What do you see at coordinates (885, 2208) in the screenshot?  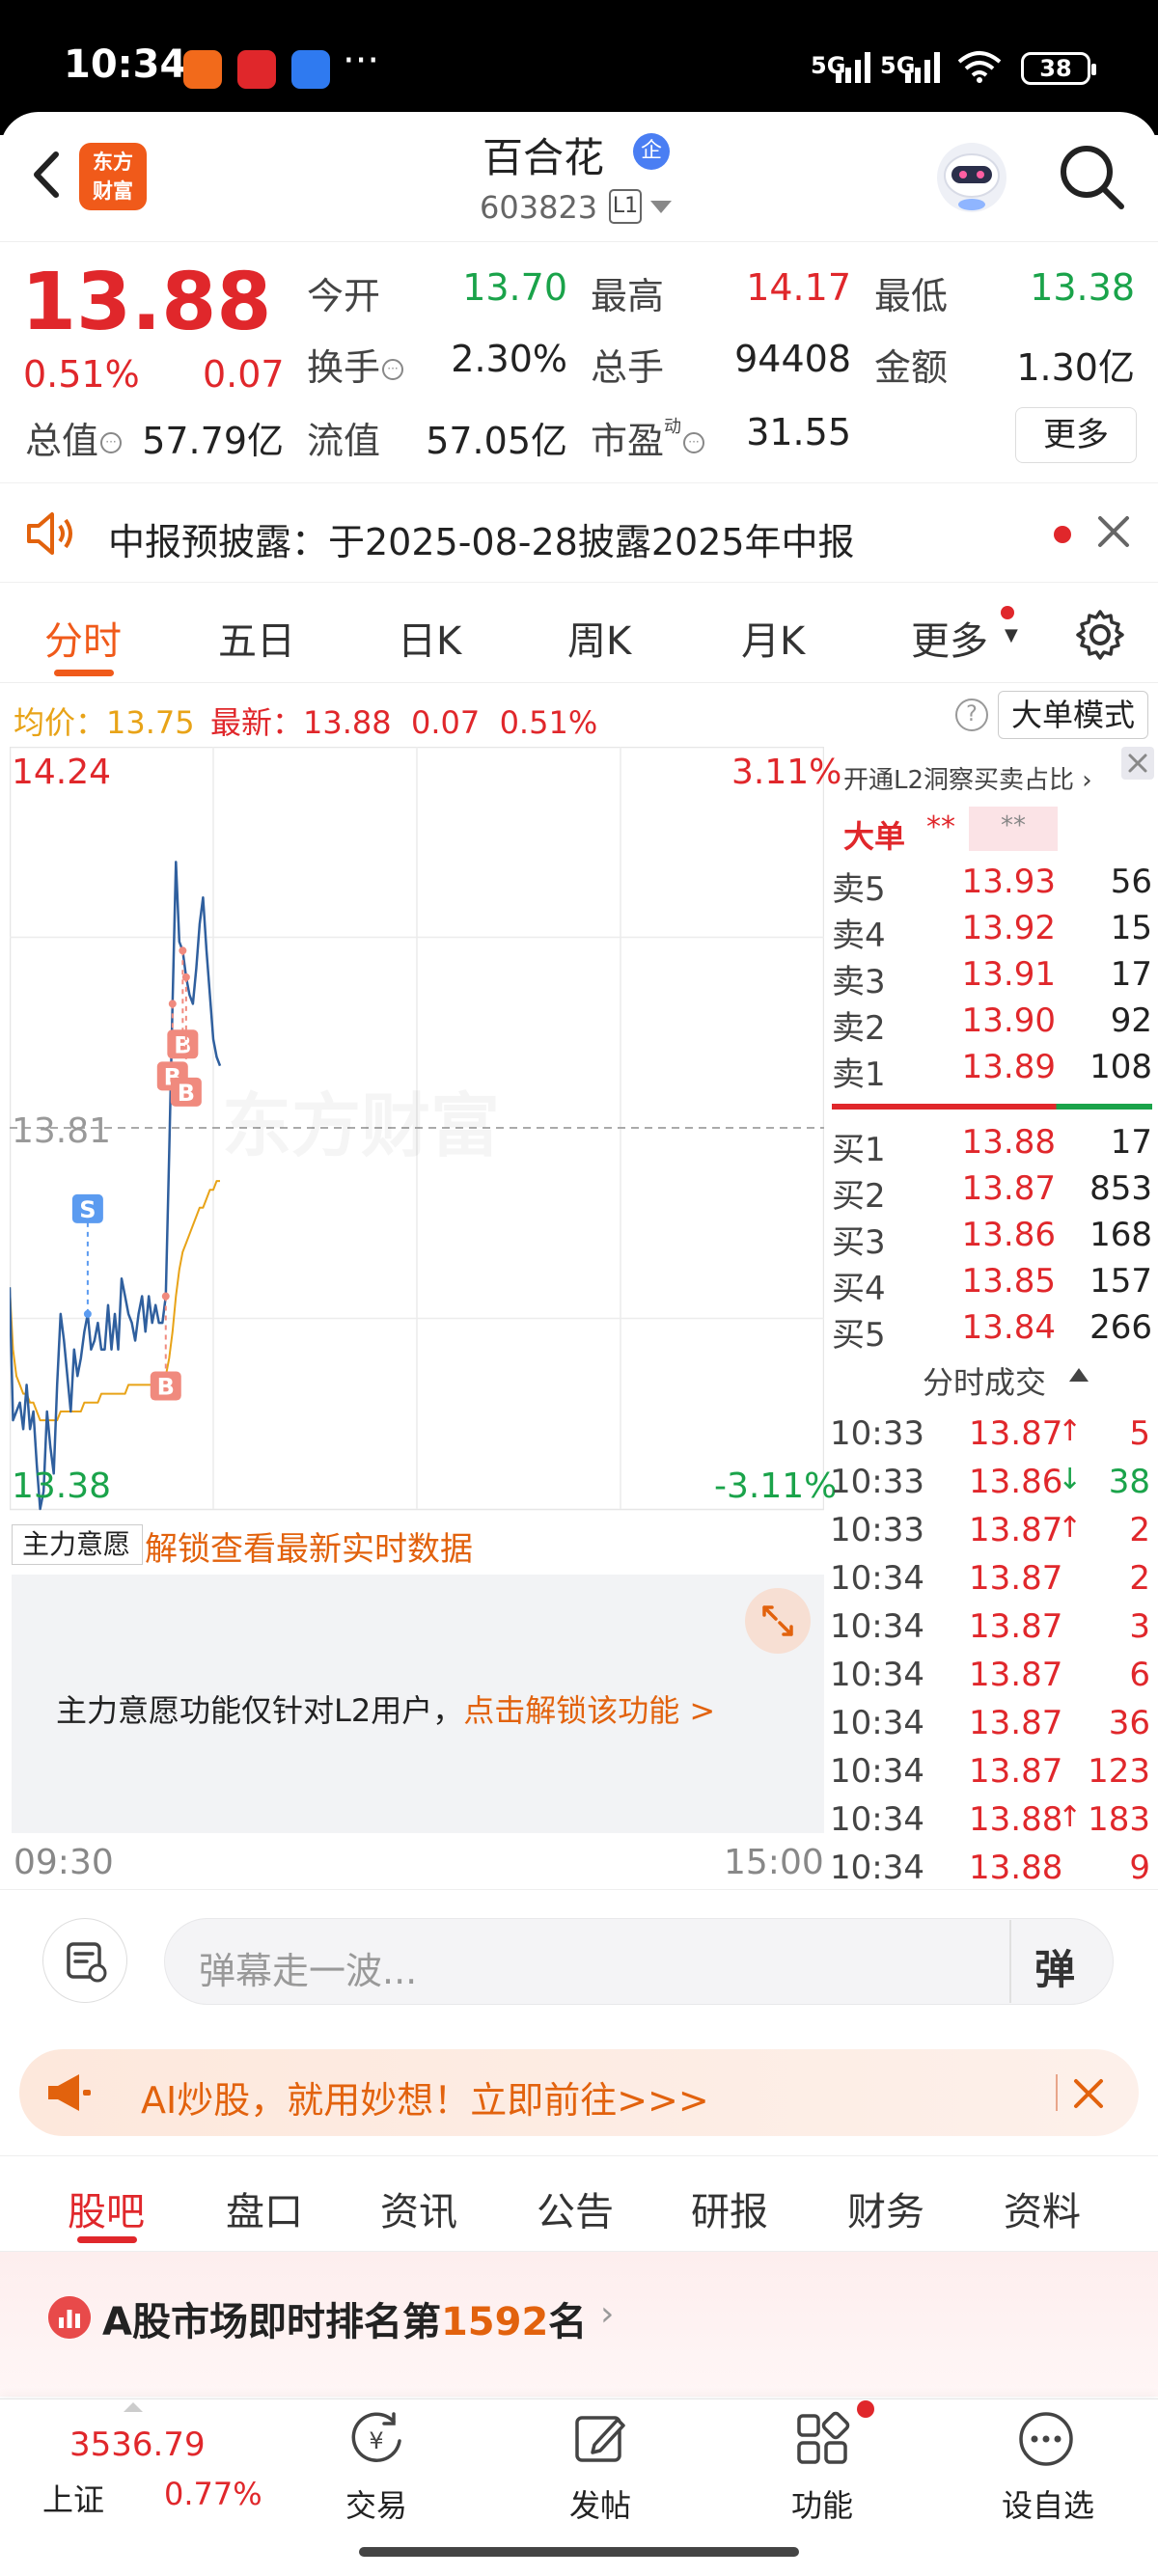 I see `tab-financials: 财务` at bounding box center [885, 2208].